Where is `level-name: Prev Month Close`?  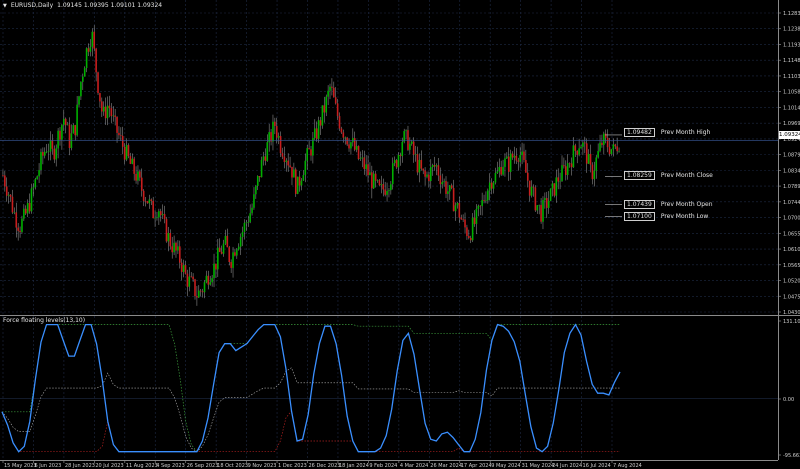
level-name: Prev Month Close is located at coordinates (686, 175).